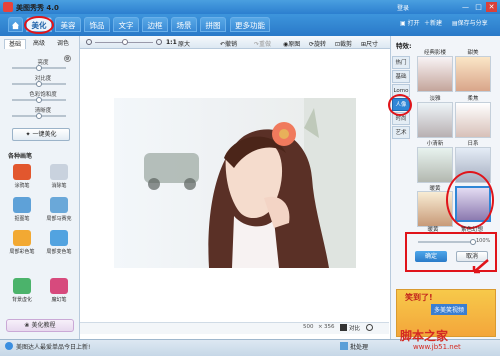  I want to click on zoom-in-icon, so click(159, 42).